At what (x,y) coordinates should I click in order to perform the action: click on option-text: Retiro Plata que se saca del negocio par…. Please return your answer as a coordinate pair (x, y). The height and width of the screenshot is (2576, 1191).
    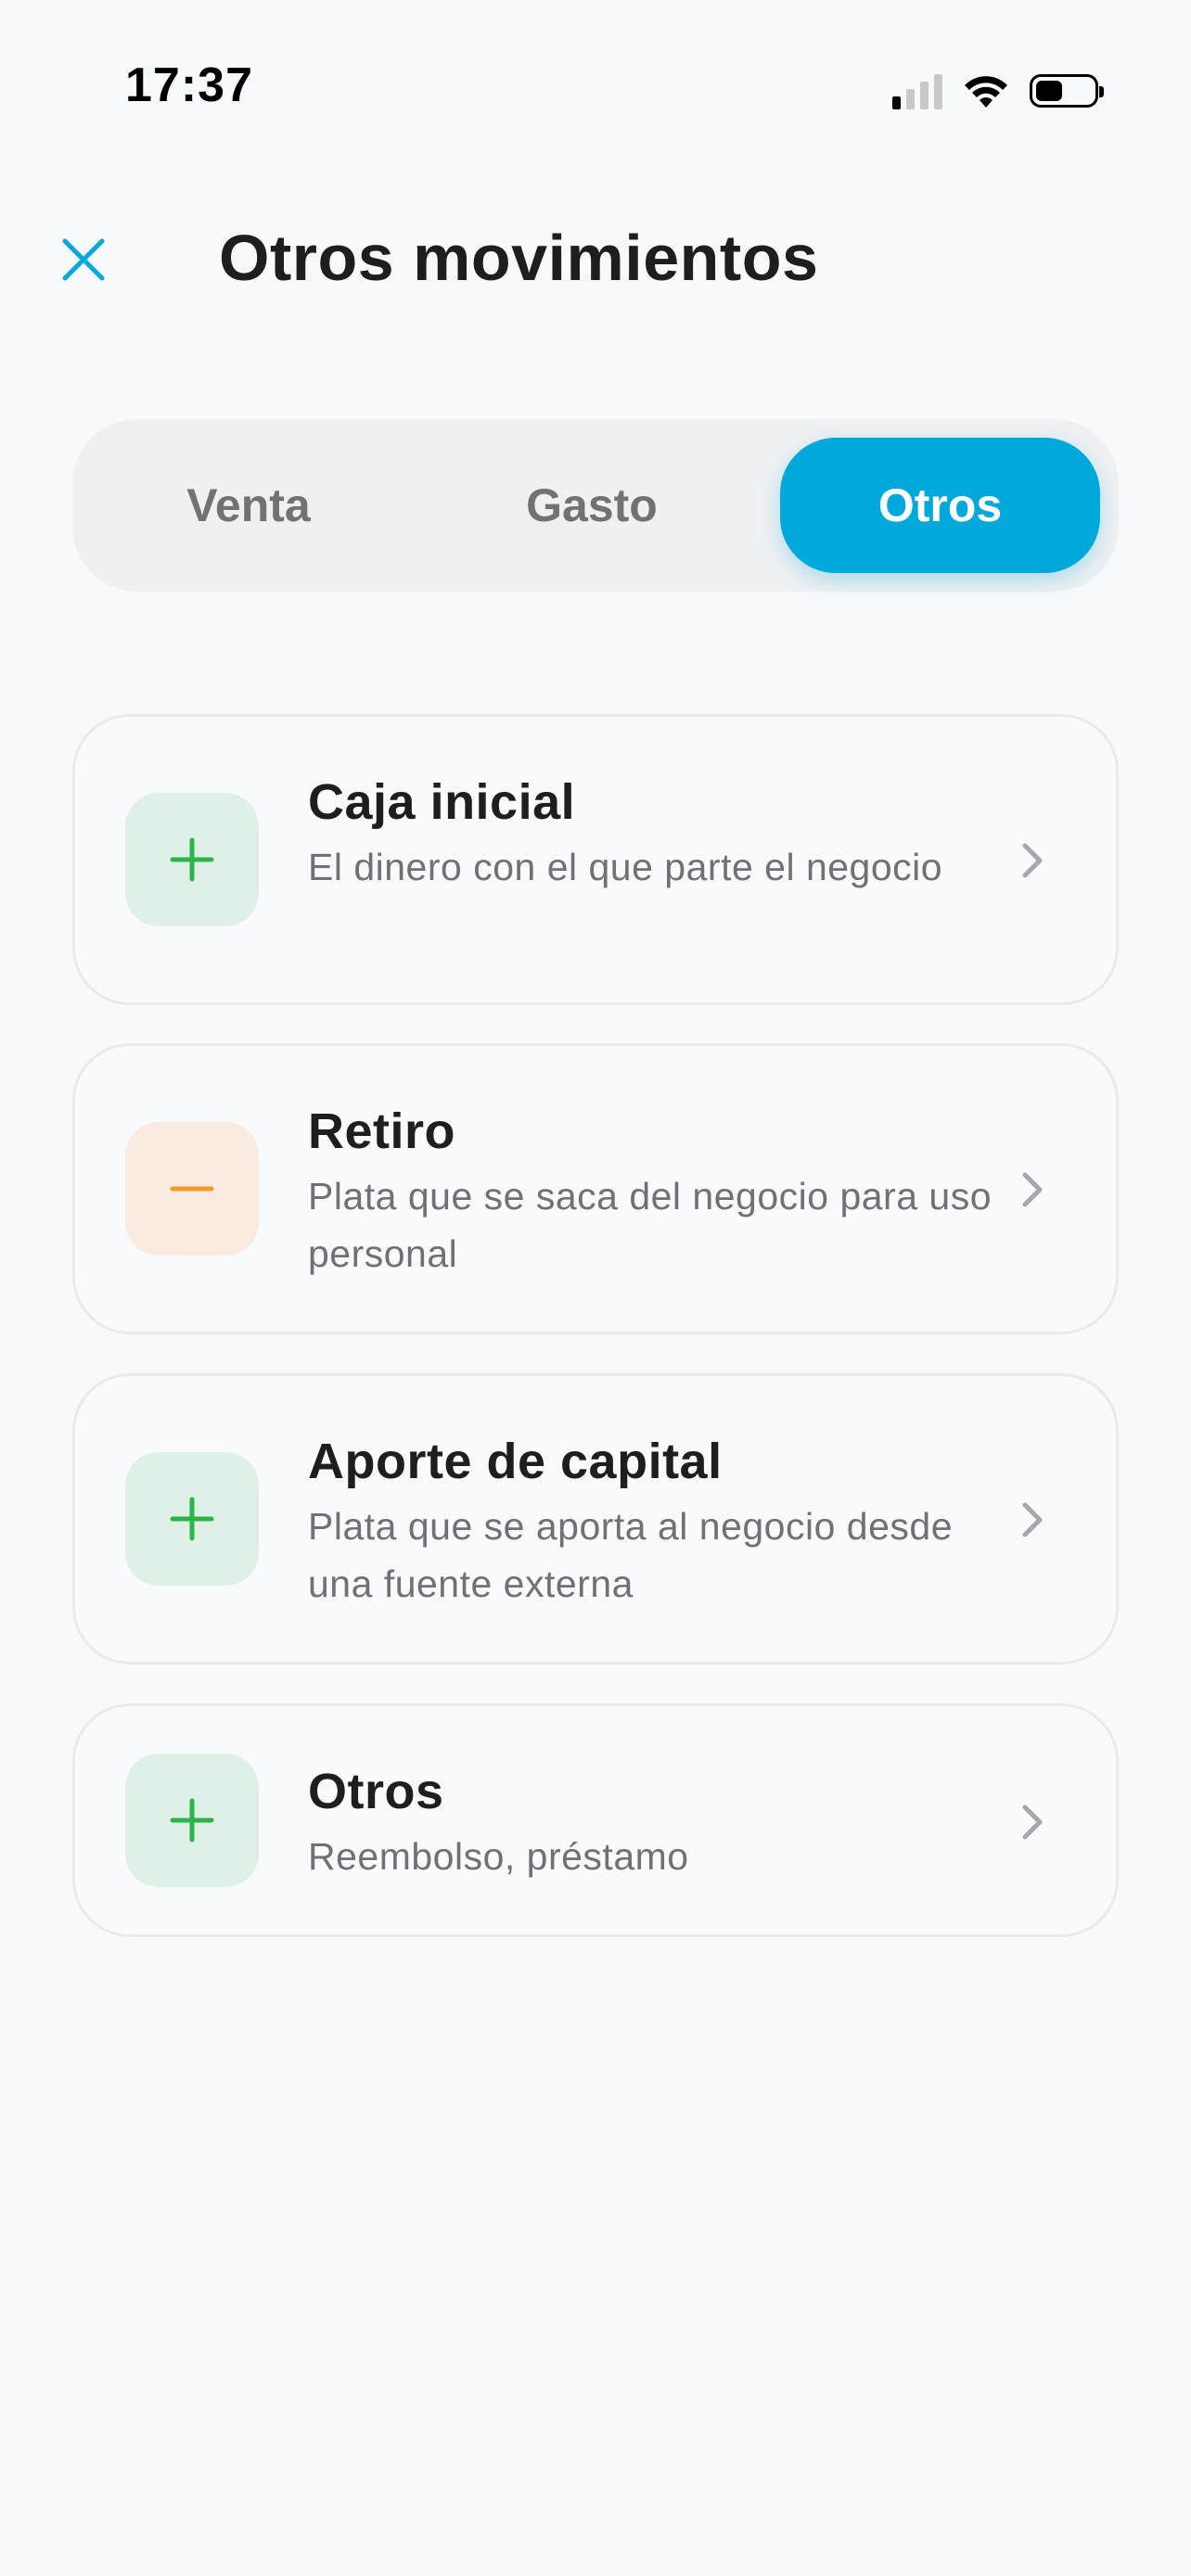
    Looking at the image, I should click on (656, 1190).